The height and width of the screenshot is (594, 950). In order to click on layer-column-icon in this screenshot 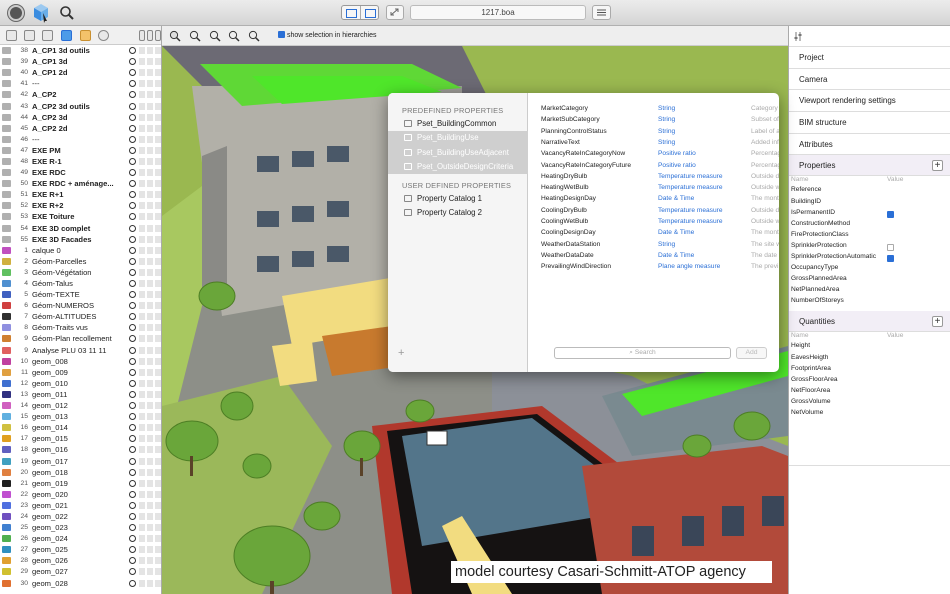, I will do `click(158, 35)`.